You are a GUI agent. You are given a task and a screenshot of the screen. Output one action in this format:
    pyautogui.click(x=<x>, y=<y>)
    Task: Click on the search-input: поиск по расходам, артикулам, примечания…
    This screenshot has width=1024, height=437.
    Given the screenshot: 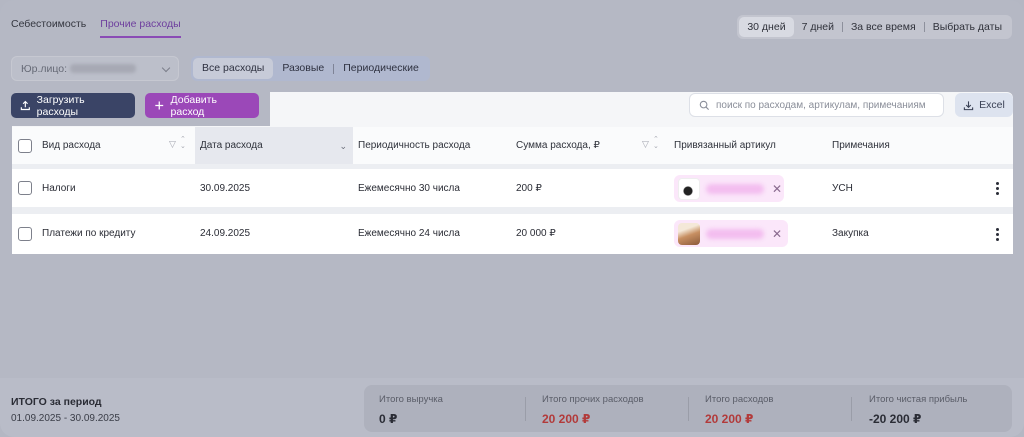 What is the action you would take?
    pyautogui.click(x=816, y=105)
    